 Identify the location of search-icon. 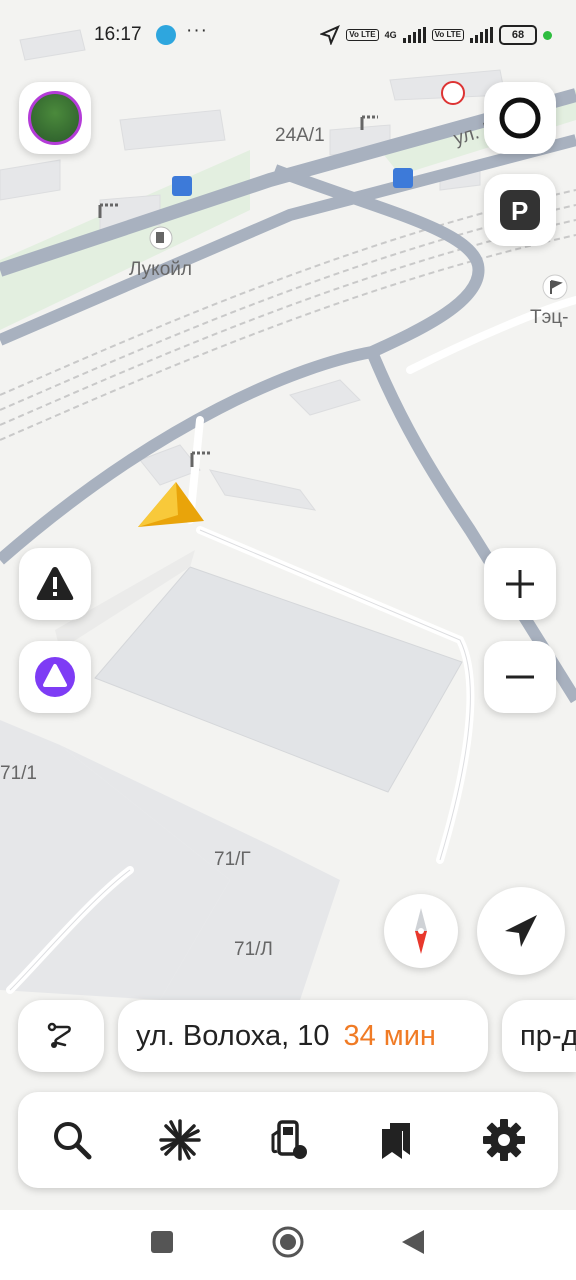
(73, 1141).